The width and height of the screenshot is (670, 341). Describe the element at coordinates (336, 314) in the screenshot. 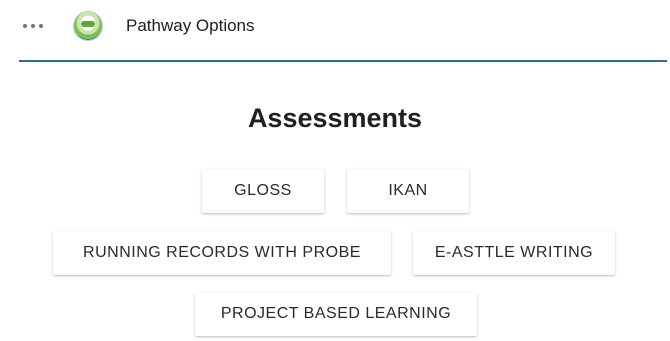

I see `project-based-learning-button: PROJECT BASED LEARNING` at that location.